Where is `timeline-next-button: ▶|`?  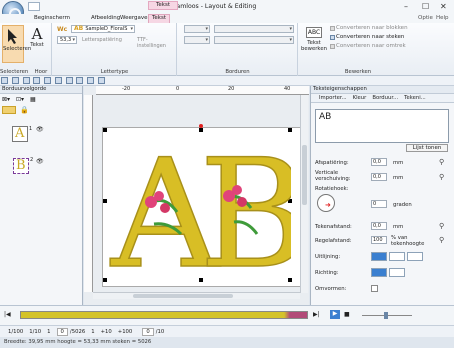
timeline-next-button: ▶| is located at coordinates (316, 314).